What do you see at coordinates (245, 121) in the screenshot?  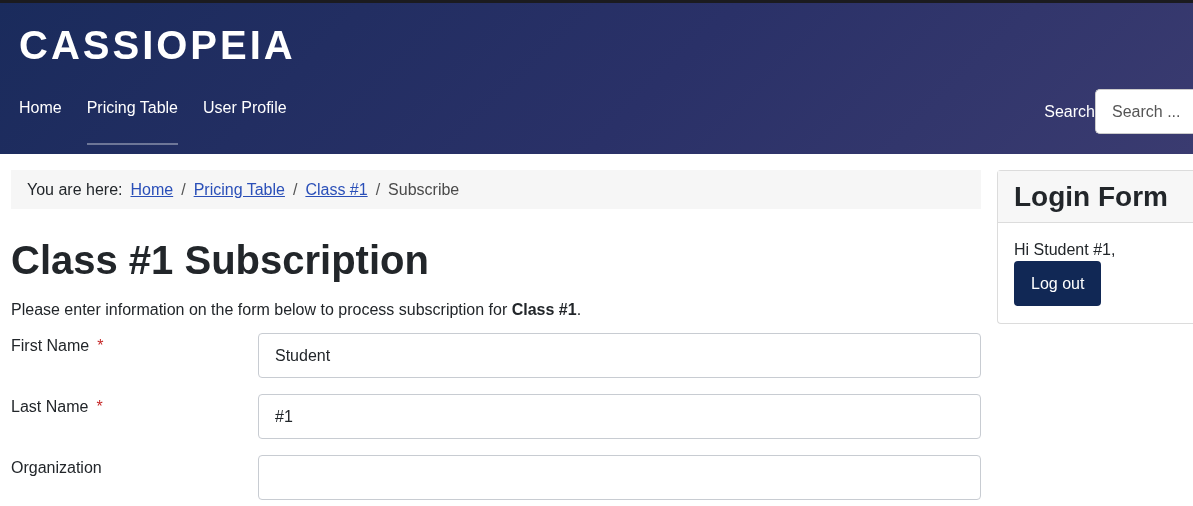 I see `nav-link: User Profile` at bounding box center [245, 121].